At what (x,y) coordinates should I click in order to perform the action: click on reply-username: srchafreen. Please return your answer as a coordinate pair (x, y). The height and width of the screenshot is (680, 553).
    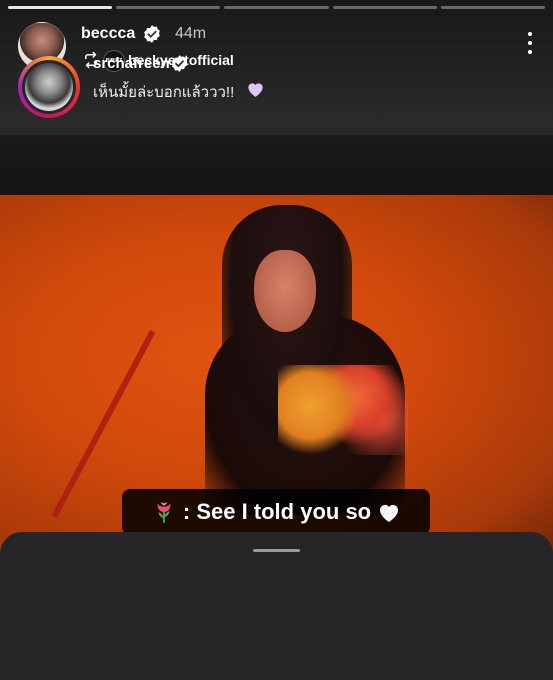
    Looking at the image, I should click on (131, 63).